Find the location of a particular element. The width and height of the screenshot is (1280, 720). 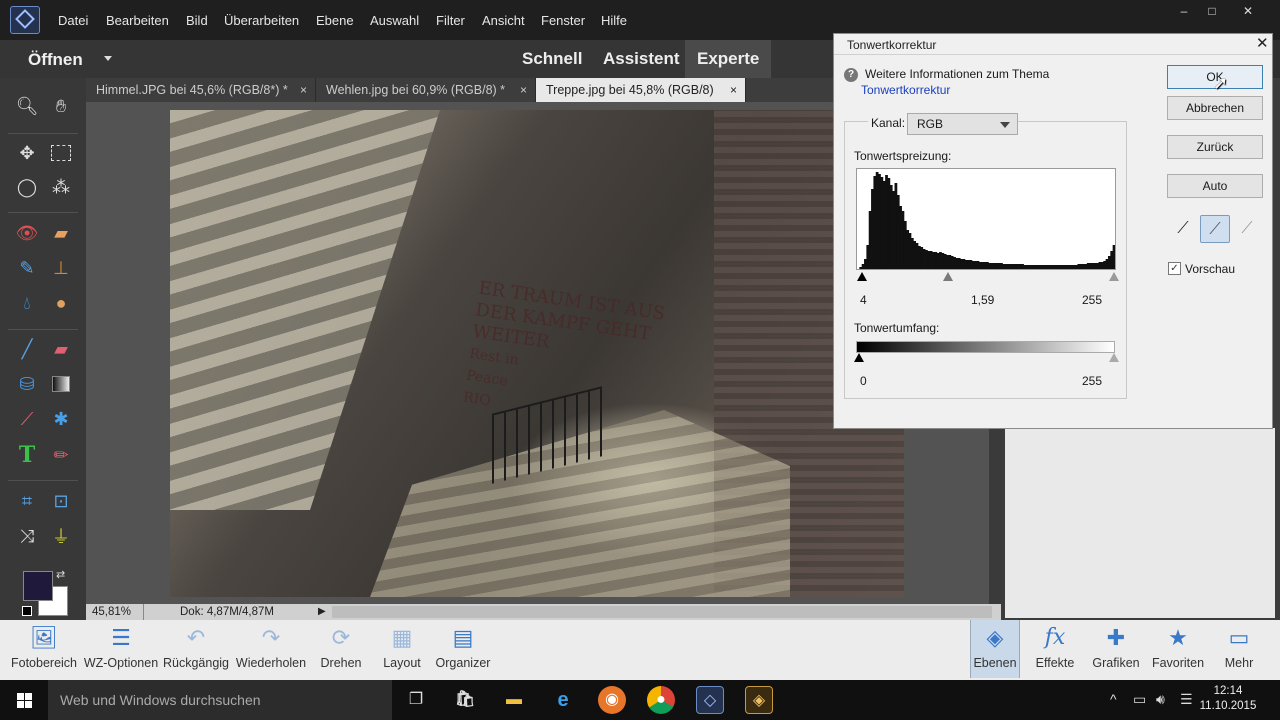

white-point-slider is located at coordinates (1114, 276).